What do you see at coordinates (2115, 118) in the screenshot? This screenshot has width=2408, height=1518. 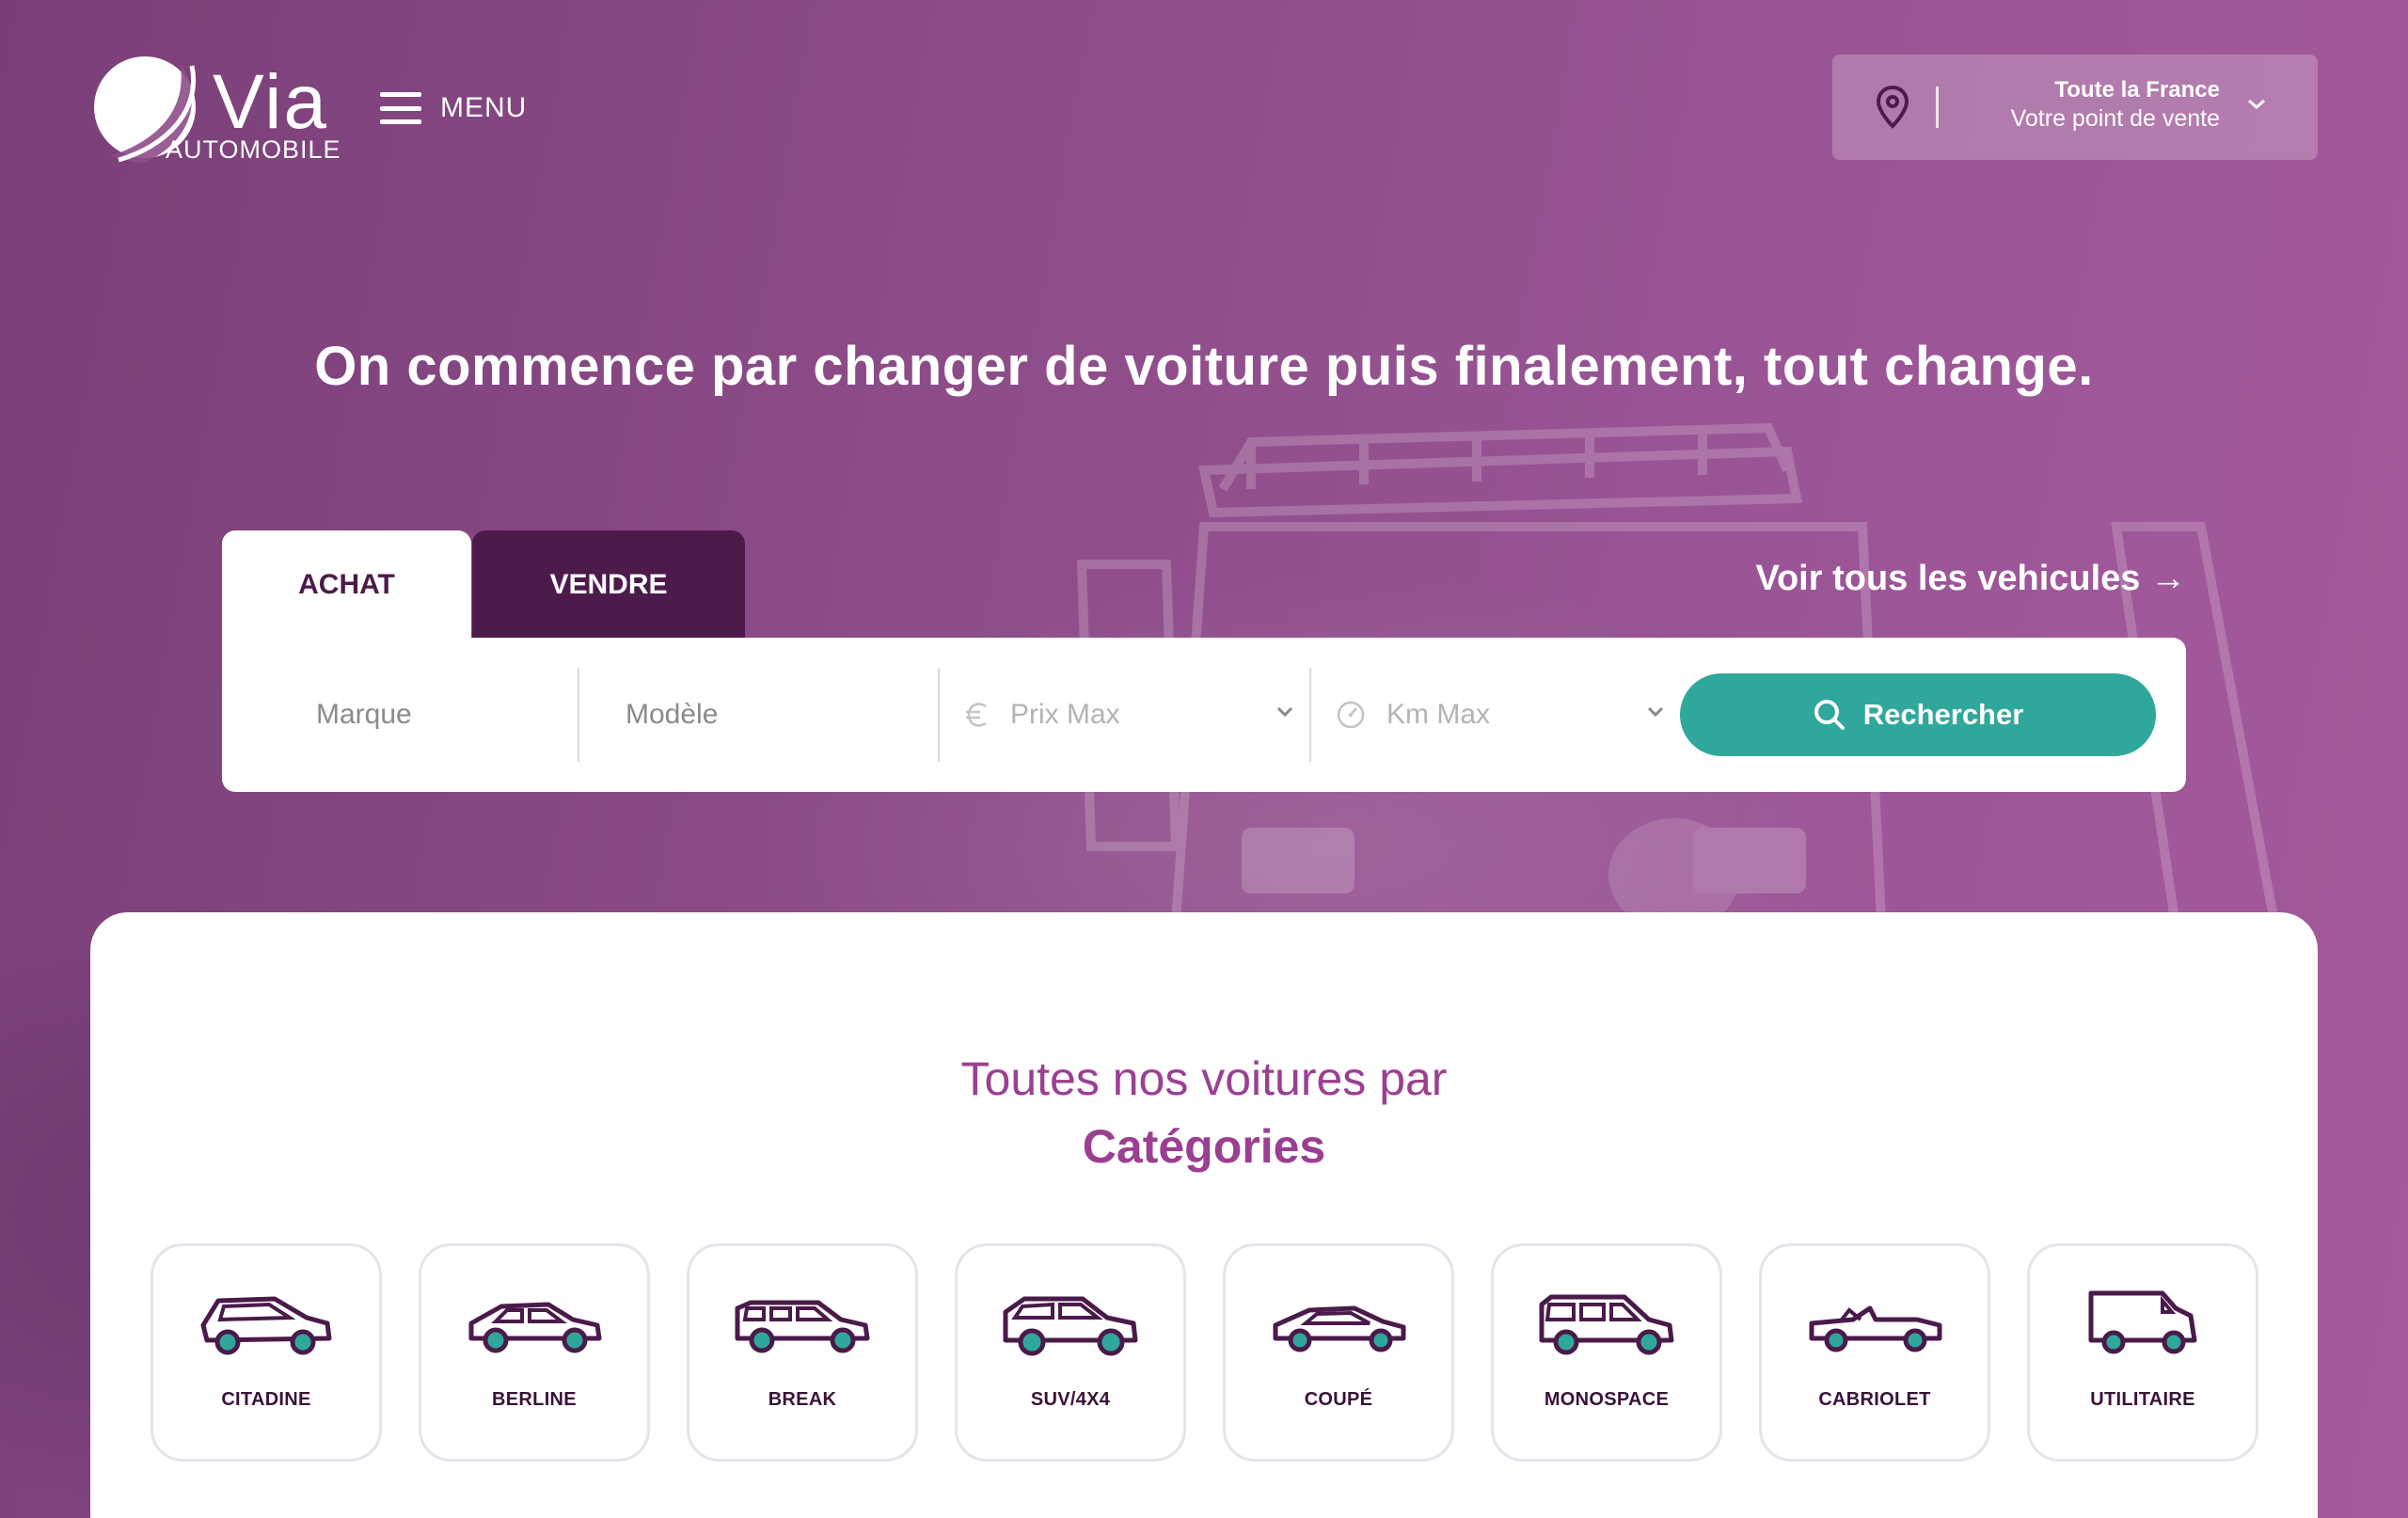 I see `location-subtitle: Votre point de vente` at bounding box center [2115, 118].